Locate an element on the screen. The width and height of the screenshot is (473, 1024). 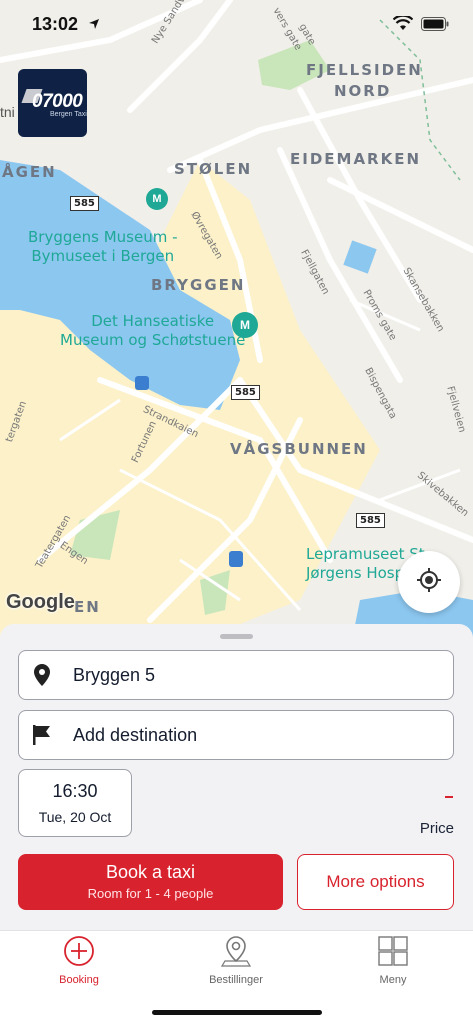
destination-field: Add destination is located at coordinates (236, 735).